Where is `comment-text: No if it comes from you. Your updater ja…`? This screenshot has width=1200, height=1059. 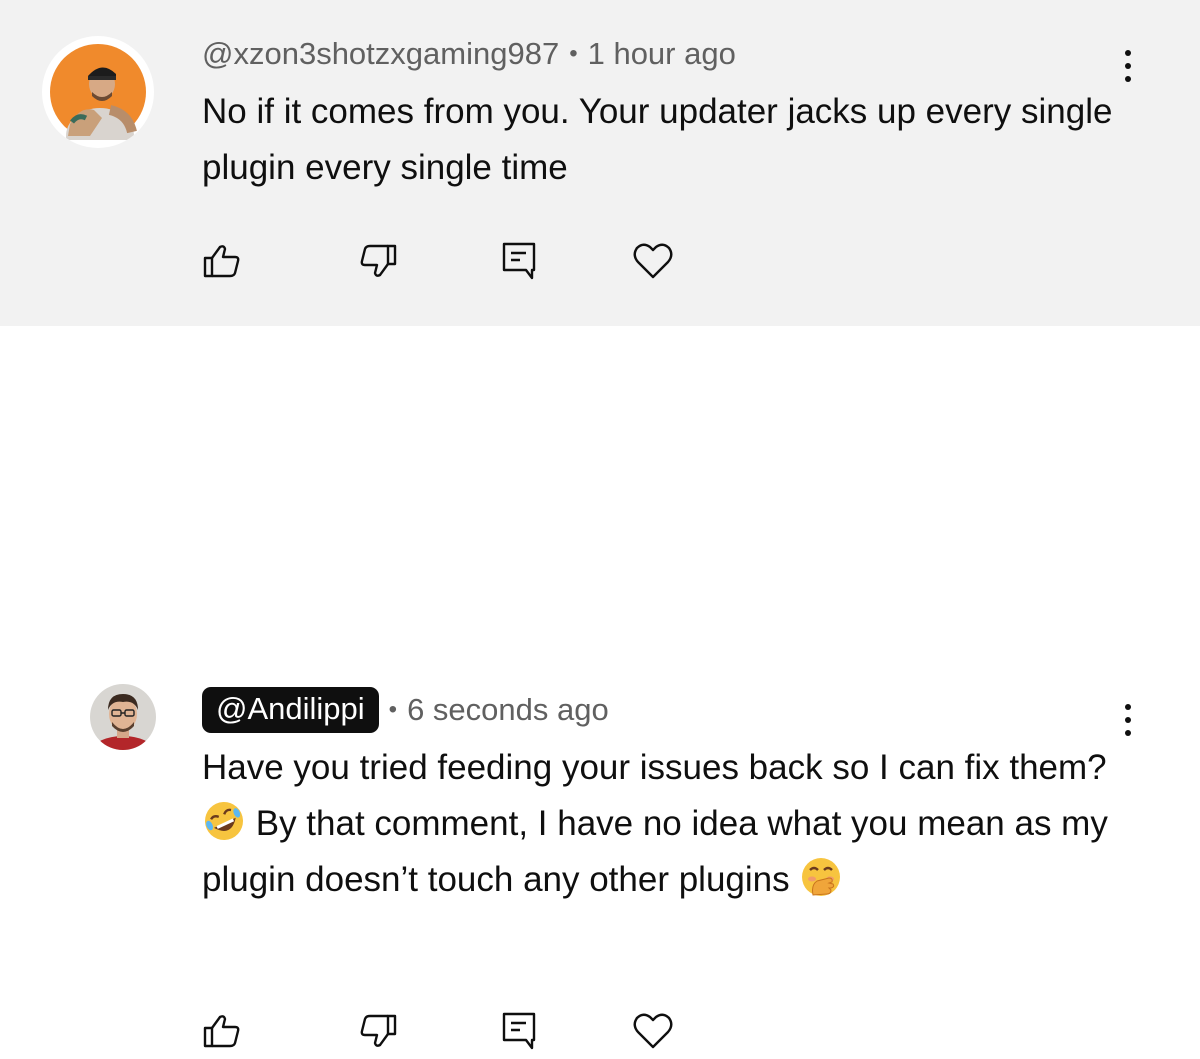
comment-text: No if it comes from you. Your updater ja… is located at coordinates (657, 139).